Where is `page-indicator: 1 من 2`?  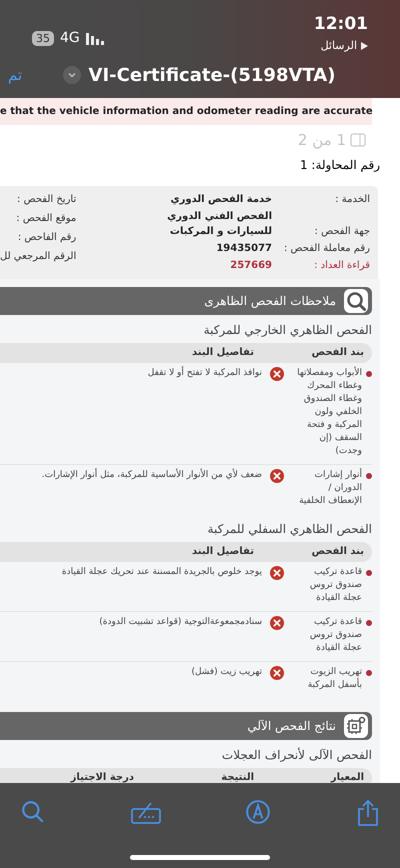
page-indicator: 1 من 2 is located at coordinates (322, 140).